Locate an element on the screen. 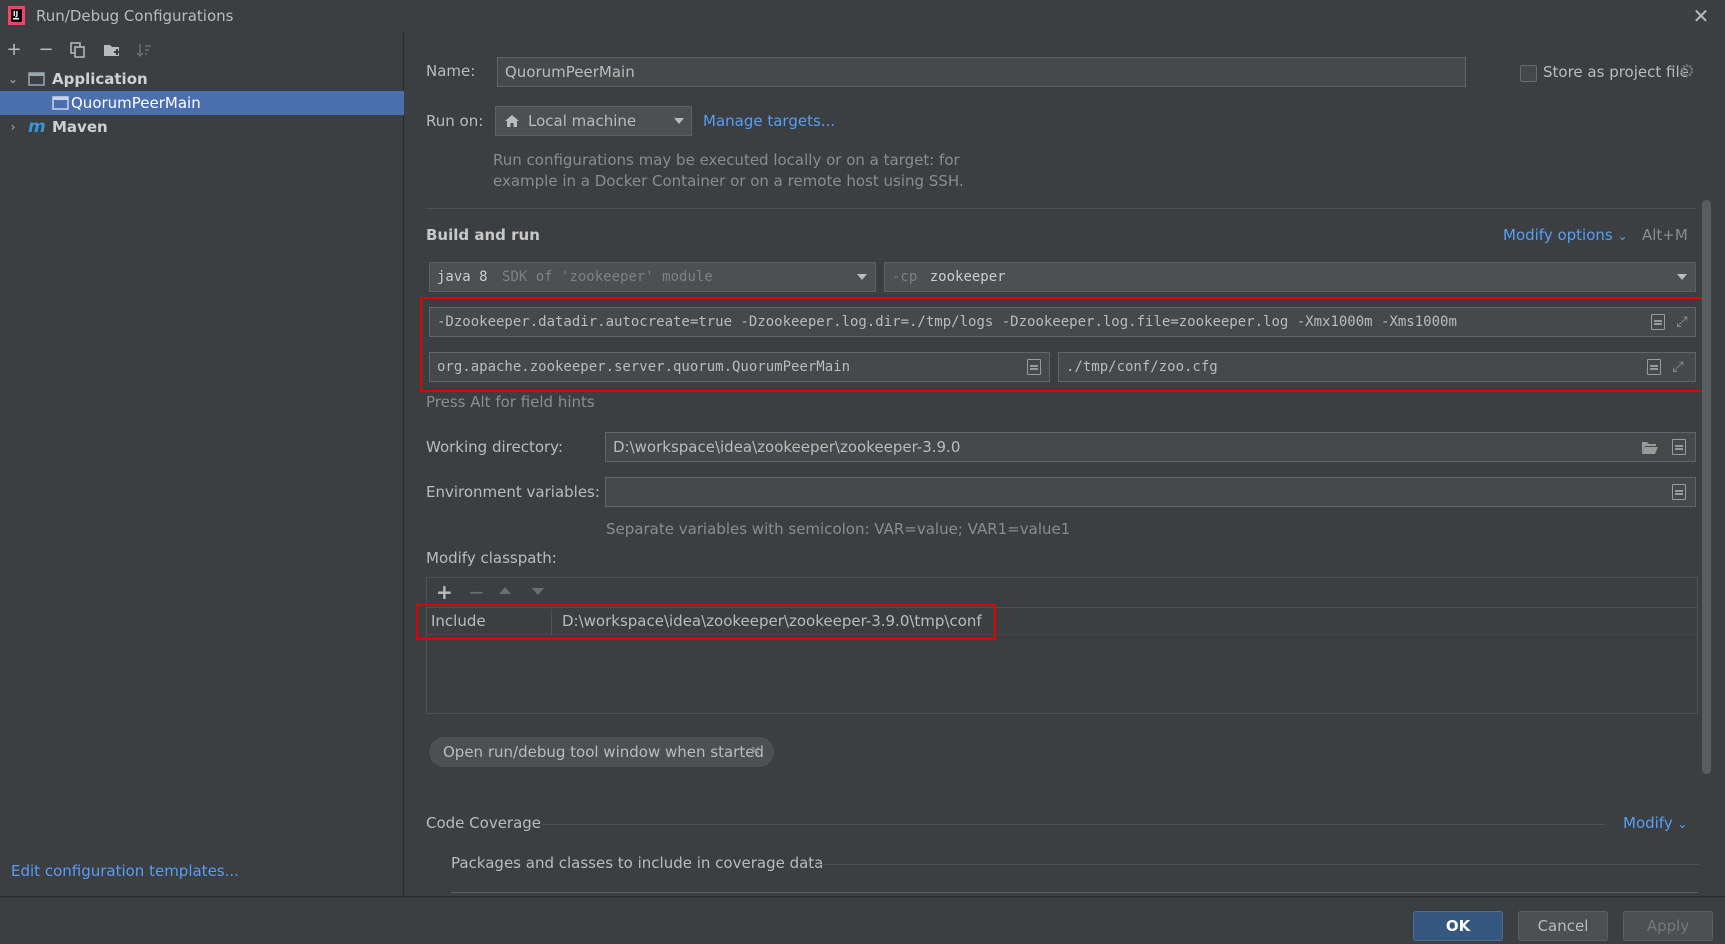  window-title: Run/Debug Configurations is located at coordinates (135, 16).